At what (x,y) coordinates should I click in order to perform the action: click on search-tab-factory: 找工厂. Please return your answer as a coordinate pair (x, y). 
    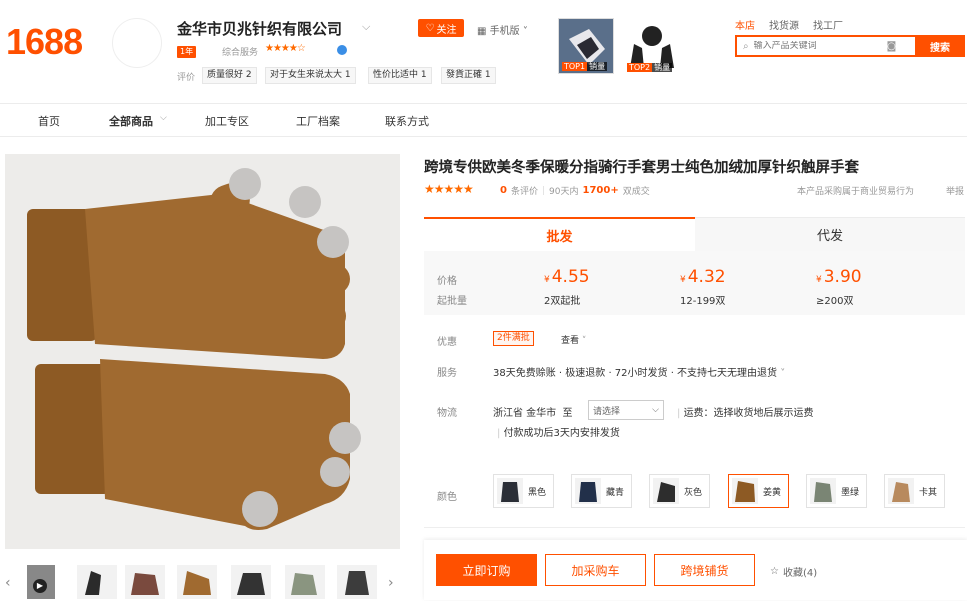
    Looking at the image, I should click on (828, 24).